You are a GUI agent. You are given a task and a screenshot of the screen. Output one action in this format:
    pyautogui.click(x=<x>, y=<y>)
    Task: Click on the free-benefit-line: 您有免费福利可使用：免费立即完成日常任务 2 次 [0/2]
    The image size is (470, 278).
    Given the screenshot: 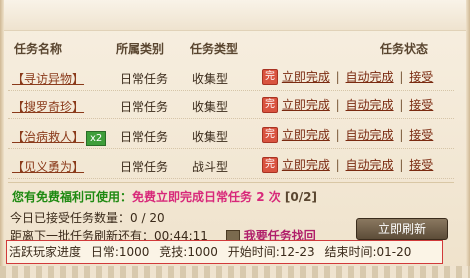 What is the action you would take?
    pyautogui.click(x=164, y=196)
    